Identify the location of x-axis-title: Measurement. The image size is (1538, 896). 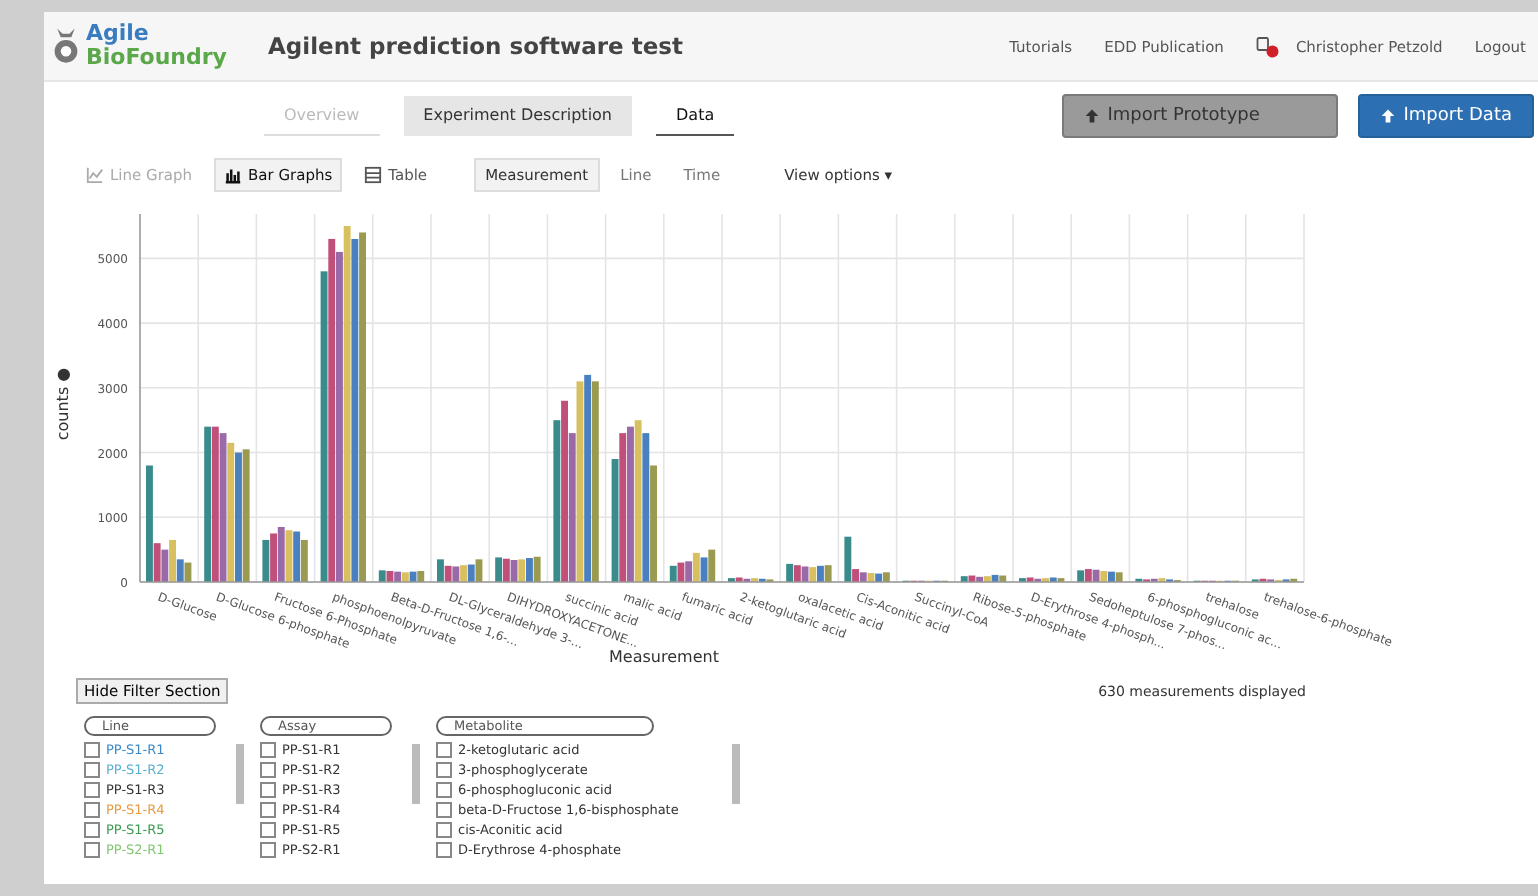
(664, 657).